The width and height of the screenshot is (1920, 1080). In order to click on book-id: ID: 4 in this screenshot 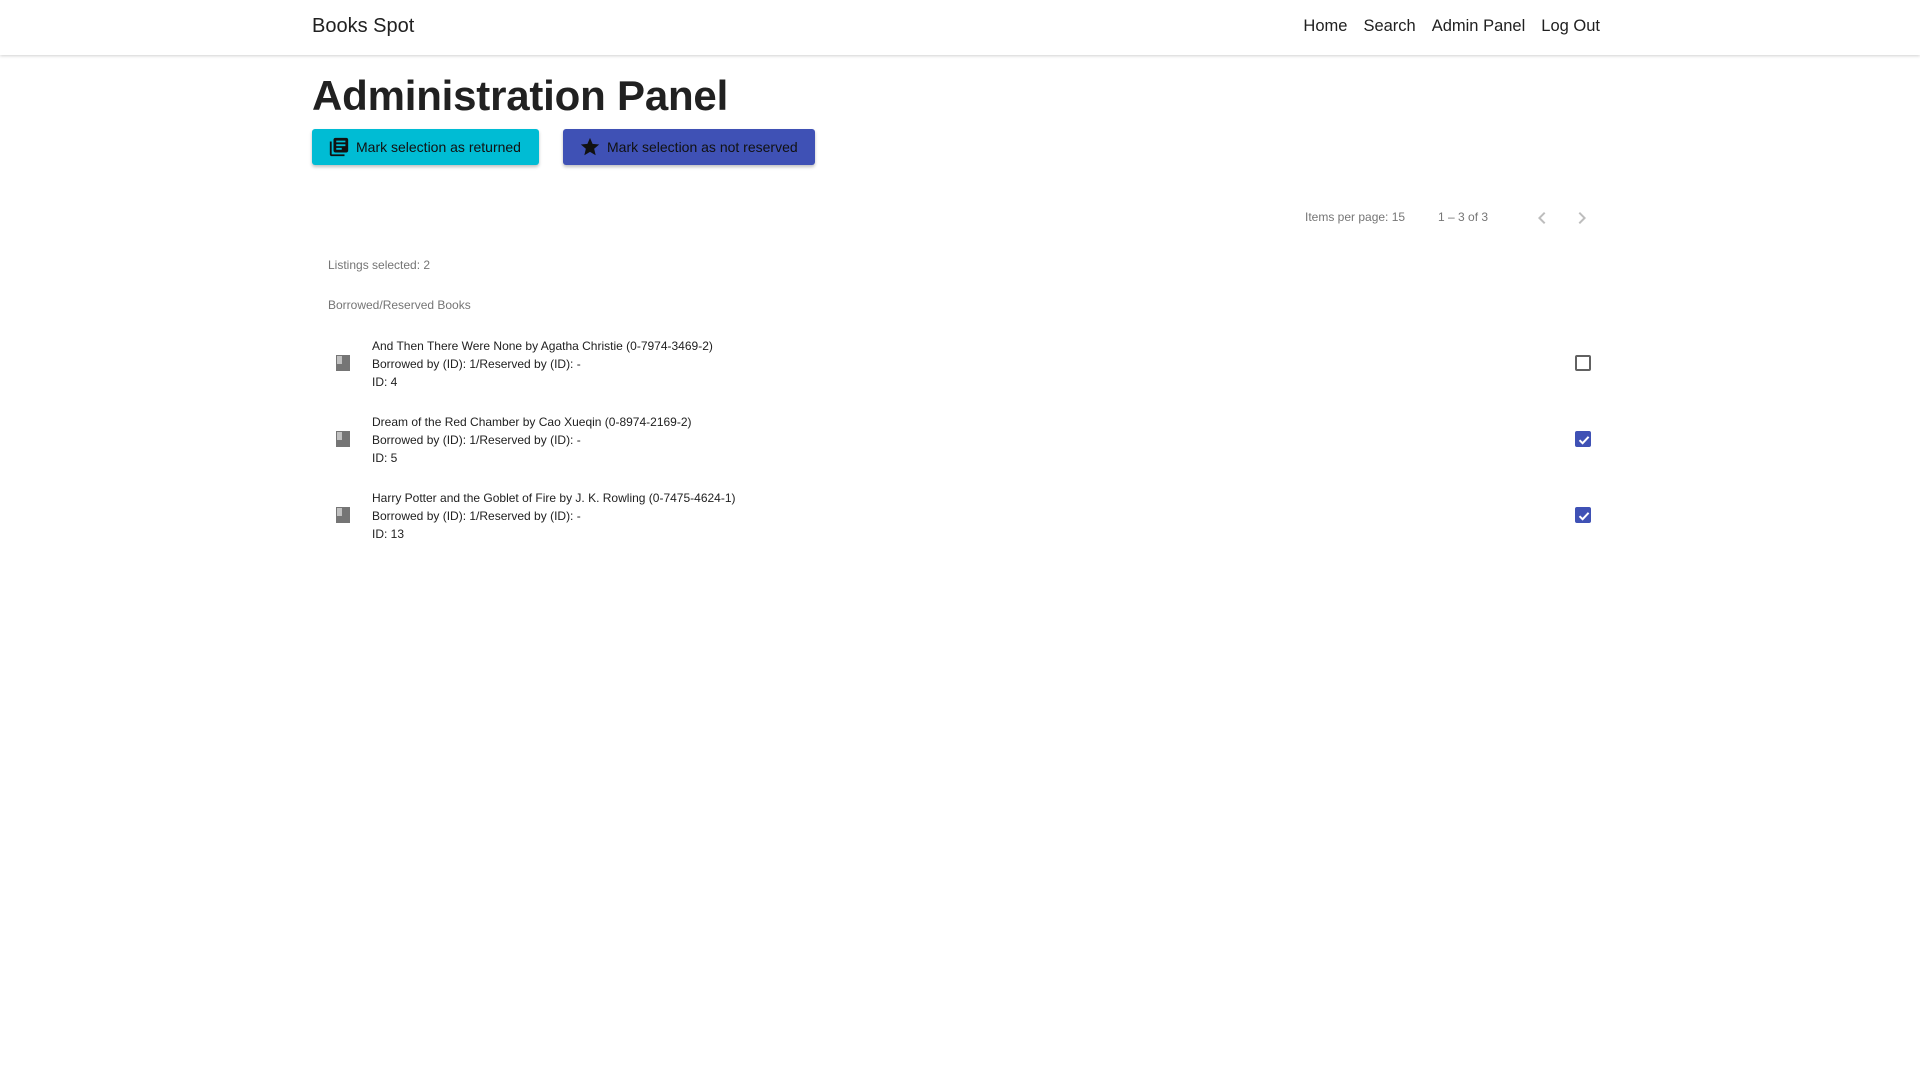, I will do `click(385, 382)`.